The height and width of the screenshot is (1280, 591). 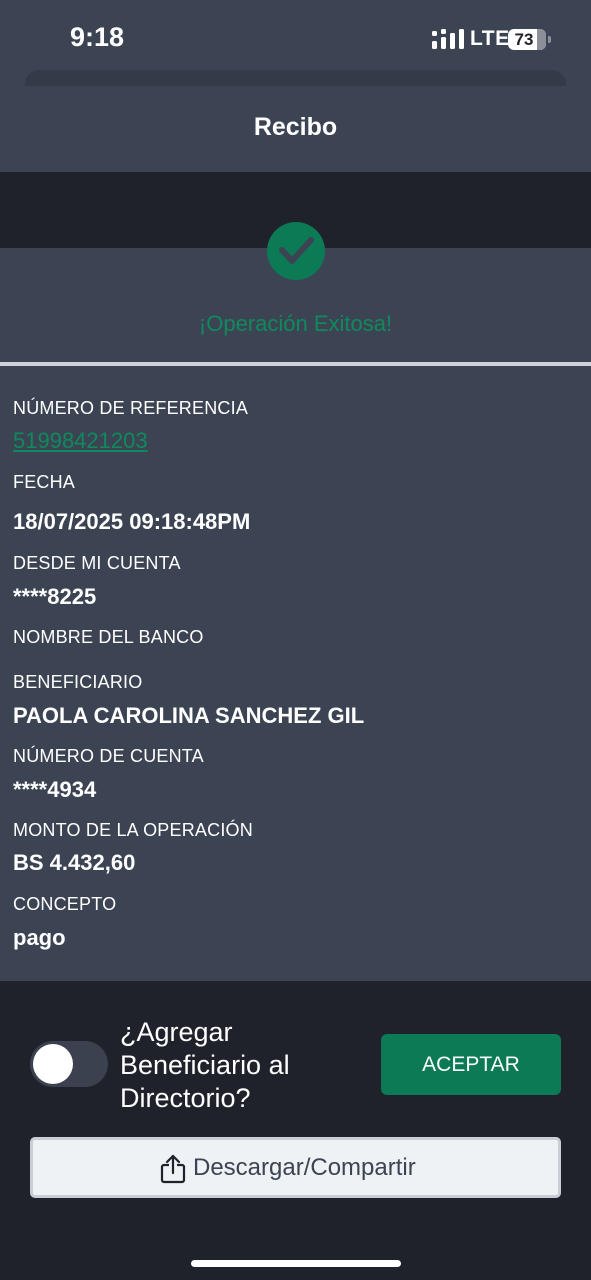 What do you see at coordinates (295, 323) in the screenshot?
I see `success-message: ¡Operación Exitosa!` at bounding box center [295, 323].